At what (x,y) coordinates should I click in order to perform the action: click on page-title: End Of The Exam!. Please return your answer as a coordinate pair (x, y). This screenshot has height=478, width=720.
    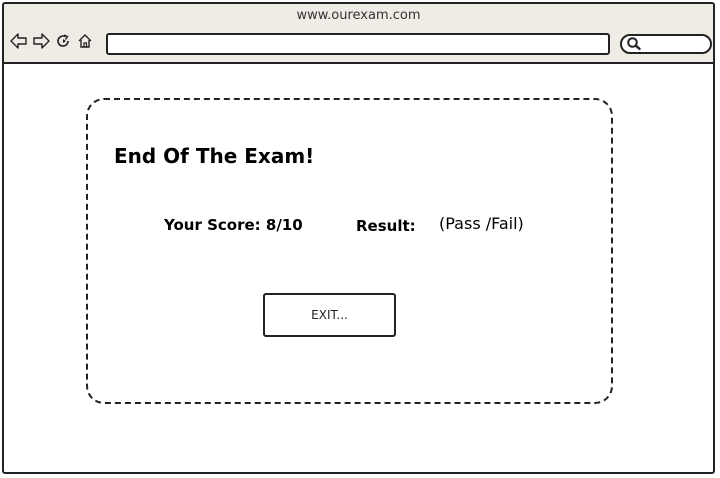
    Looking at the image, I should click on (214, 156).